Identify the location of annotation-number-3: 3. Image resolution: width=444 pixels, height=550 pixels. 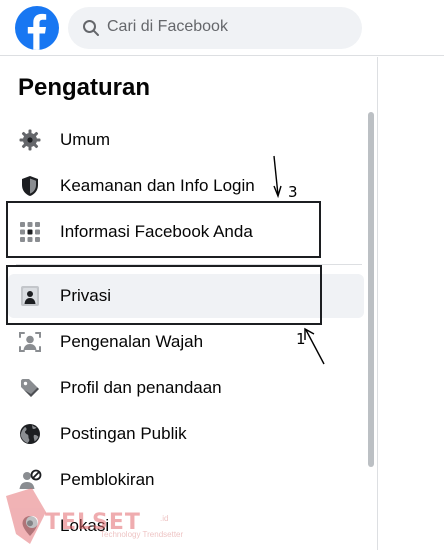
(293, 192).